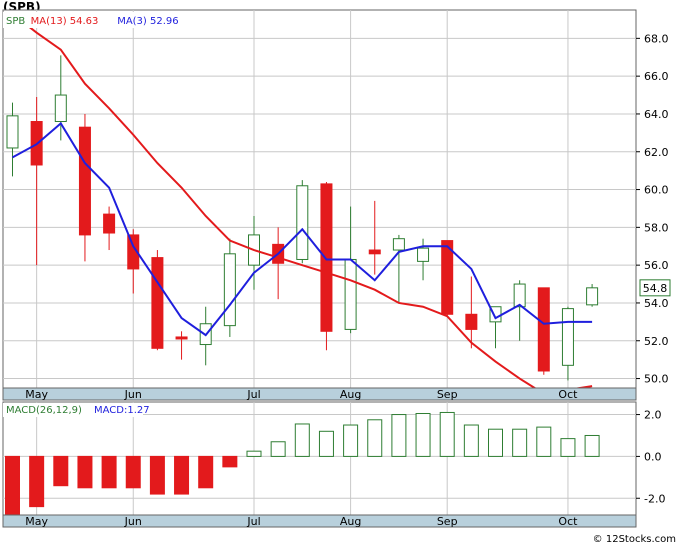 This screenshot has height=546, width=680. Describe the element at coordinates (44, 410) in the screenshot. I see `macd-legend-item: MACD(26,12,9)` at that location.